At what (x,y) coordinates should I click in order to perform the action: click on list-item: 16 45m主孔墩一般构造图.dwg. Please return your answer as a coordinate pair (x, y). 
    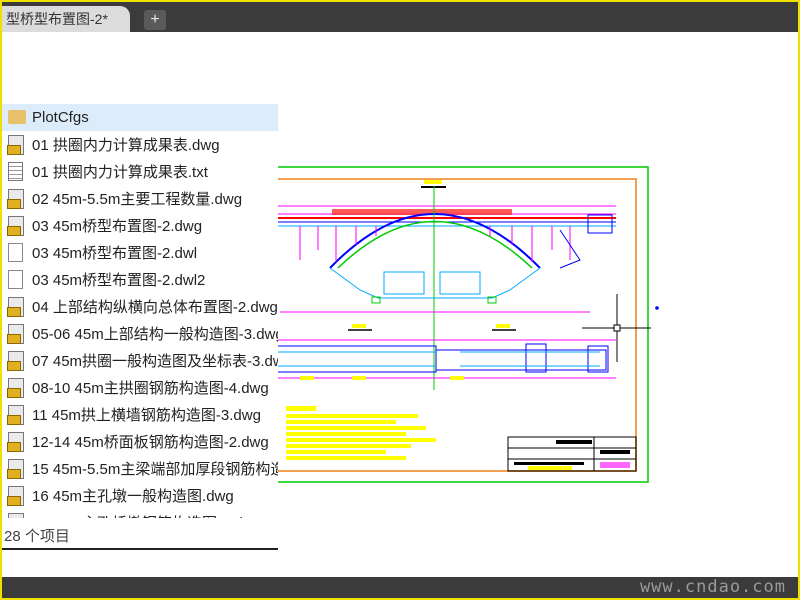
    Looking at the image, I should click on (140, 495).